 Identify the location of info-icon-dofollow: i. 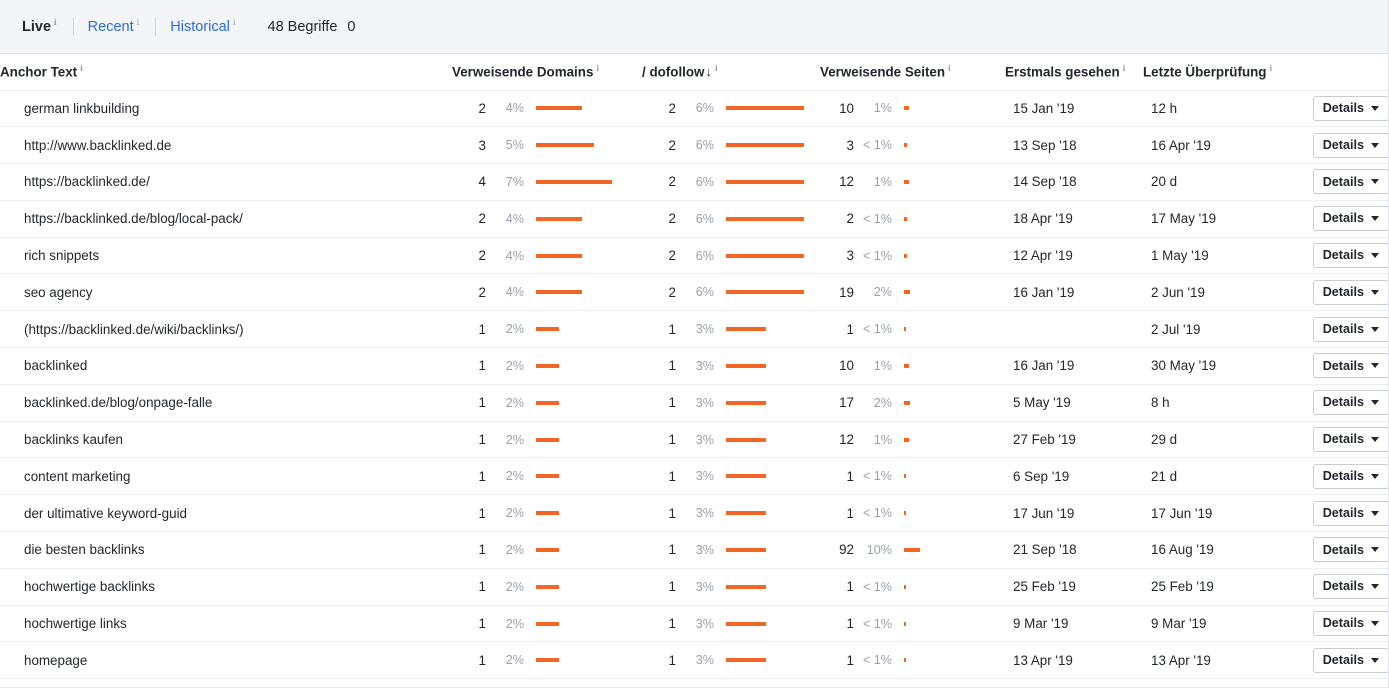
(716, 69).